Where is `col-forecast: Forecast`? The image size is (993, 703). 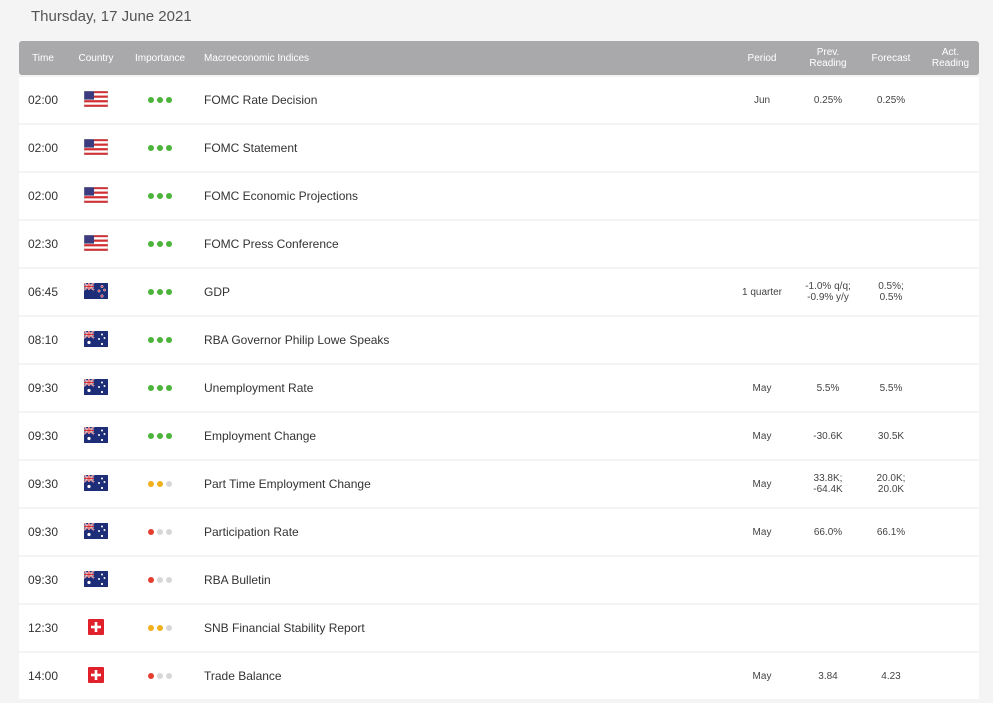
col-forecast: Forecast is located at coordinates (891, 58).